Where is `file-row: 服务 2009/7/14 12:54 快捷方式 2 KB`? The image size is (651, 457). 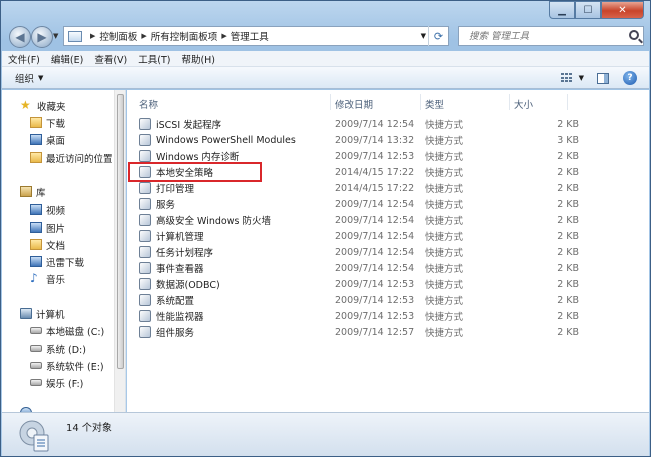
file-row: 服务 2009/7/14 12:54 快捷方式 2 KB is located at coordinates (369, 204).